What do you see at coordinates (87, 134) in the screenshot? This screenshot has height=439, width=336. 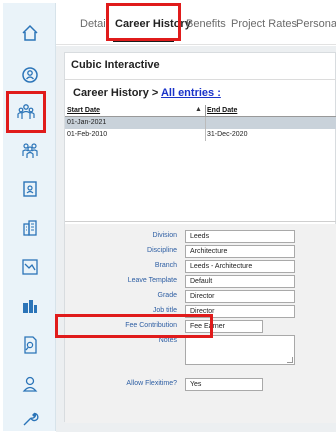 I see `start-date-cell: 01-Feb-2010` at bounding box center [87, 134].